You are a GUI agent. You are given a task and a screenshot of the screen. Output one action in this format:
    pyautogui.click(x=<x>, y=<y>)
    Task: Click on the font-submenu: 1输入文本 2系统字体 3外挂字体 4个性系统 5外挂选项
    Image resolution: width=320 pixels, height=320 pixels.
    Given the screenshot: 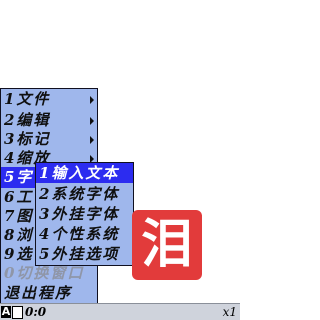 What is the action you would take?
    pyautogui.click(x=84, y=214)
    